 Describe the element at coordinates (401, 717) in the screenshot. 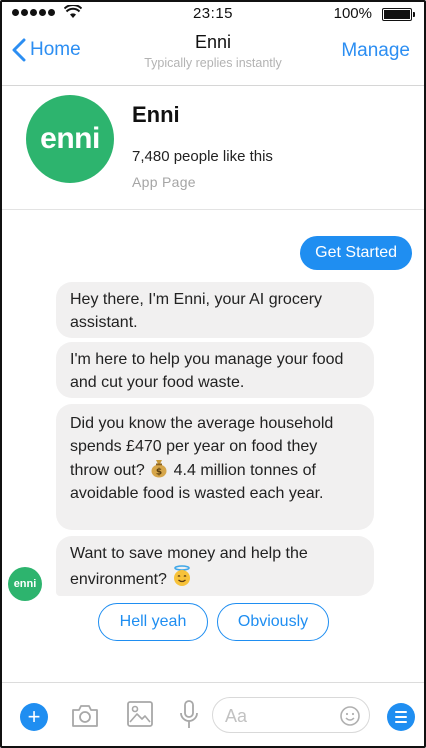

I see `menu-icon` at that location.